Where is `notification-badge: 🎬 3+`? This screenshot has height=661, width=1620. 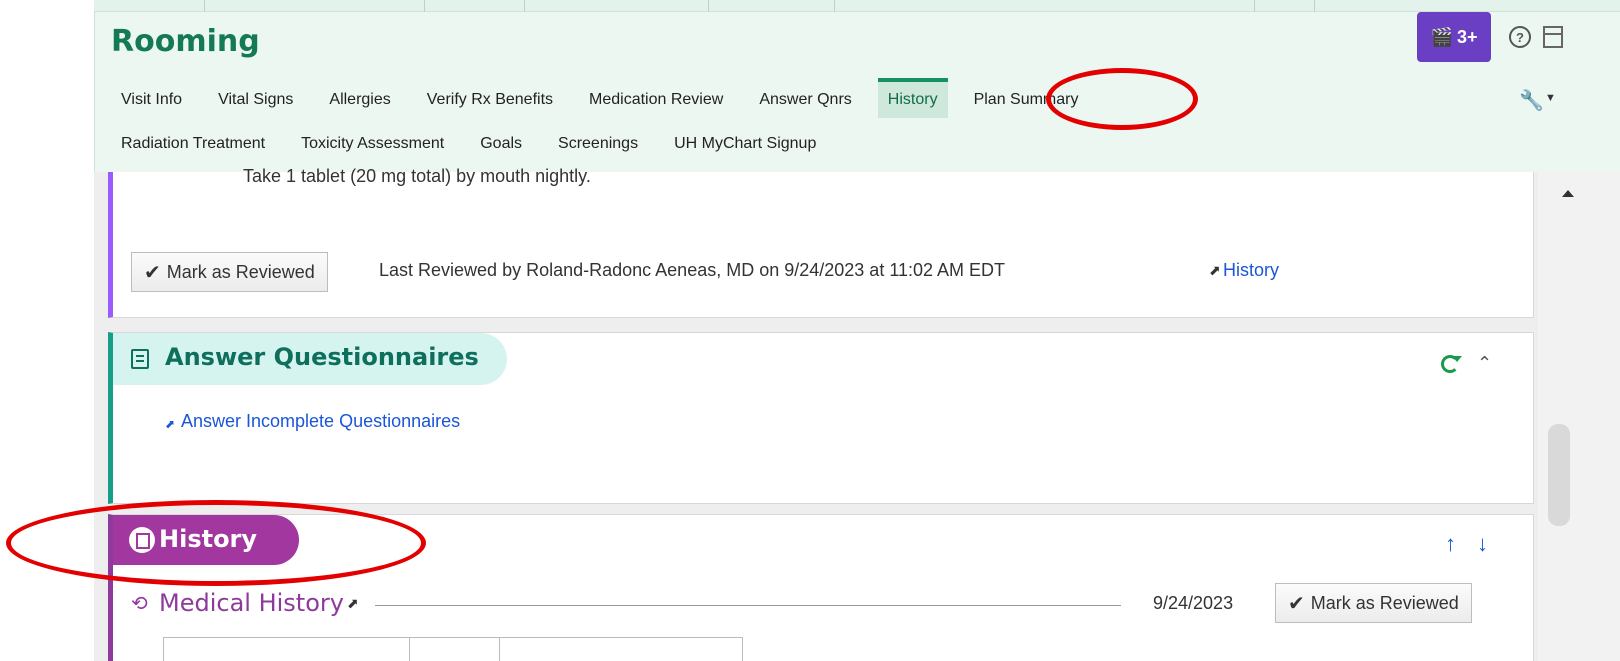 notification-badge: 🎬 3+ is located at coordinates (1454, 37).